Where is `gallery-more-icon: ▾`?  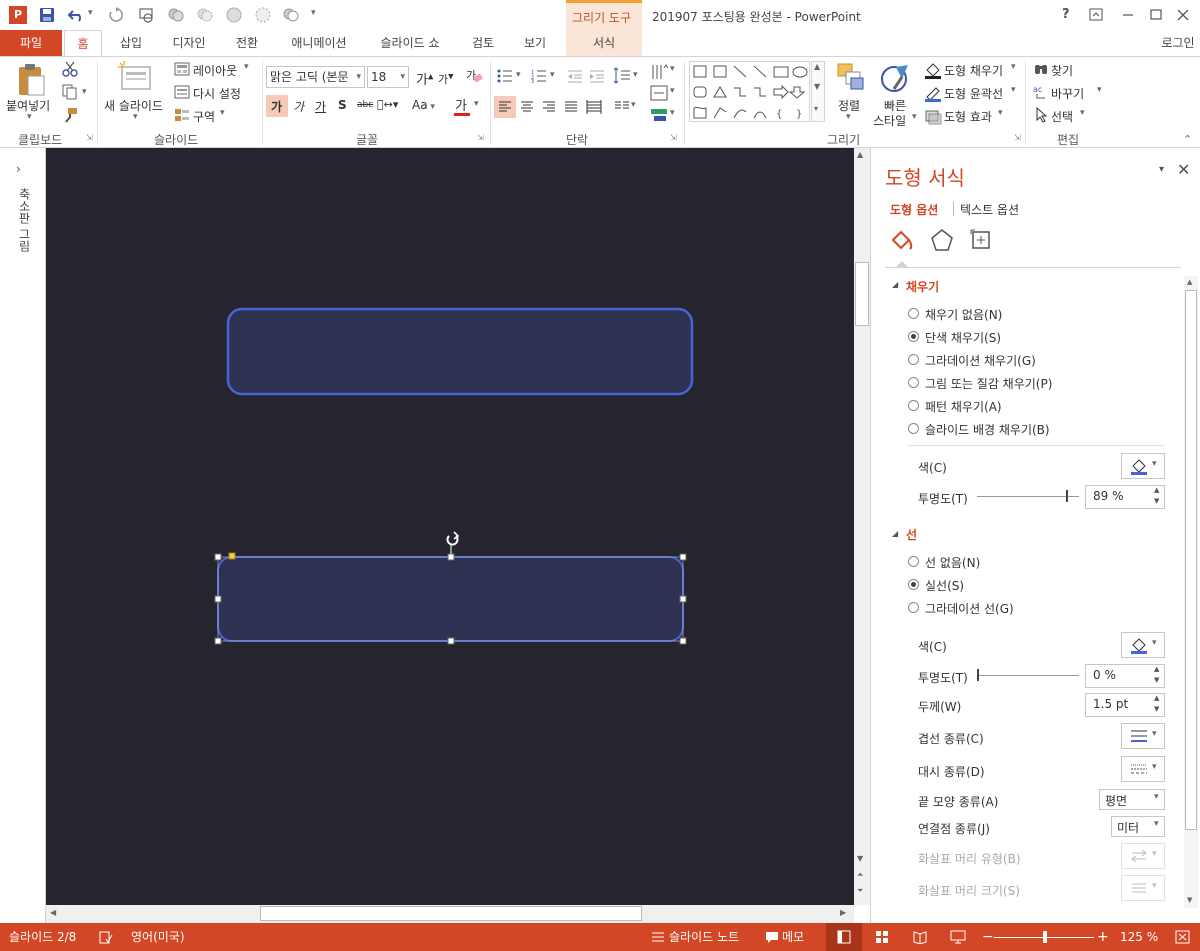 gallery-more-icon: ▾ is located at coordinates (816, 108).